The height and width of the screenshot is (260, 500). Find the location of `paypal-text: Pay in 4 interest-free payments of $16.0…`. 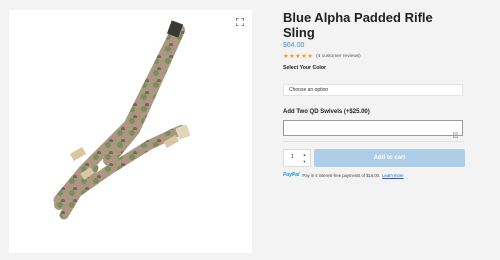

paypal-text: Pay in 4 interest-free payments of $16.0… is located at coordinates (341, 175).